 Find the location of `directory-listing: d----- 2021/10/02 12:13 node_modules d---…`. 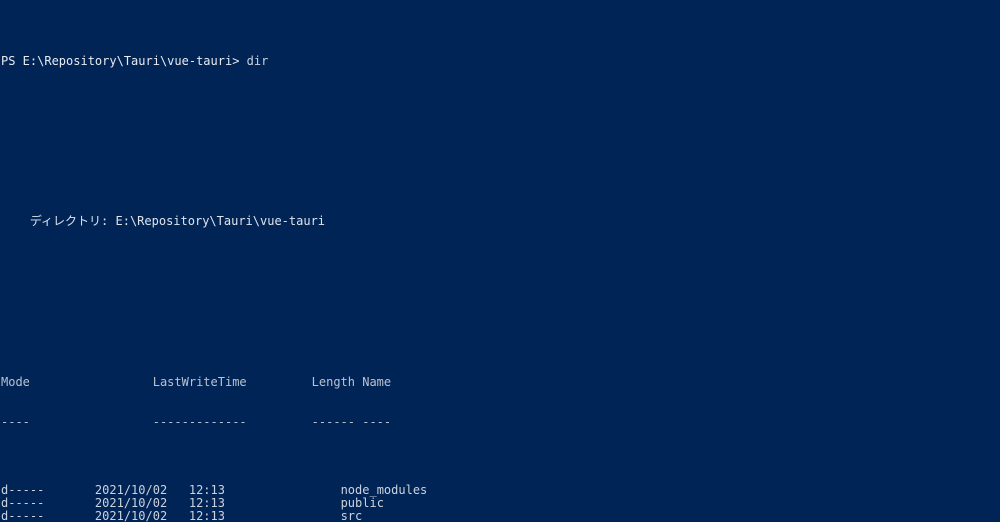

directory-listing: d----- 2021/10/02 12:13 node_modules d---… is located at coordinates (500, 502).